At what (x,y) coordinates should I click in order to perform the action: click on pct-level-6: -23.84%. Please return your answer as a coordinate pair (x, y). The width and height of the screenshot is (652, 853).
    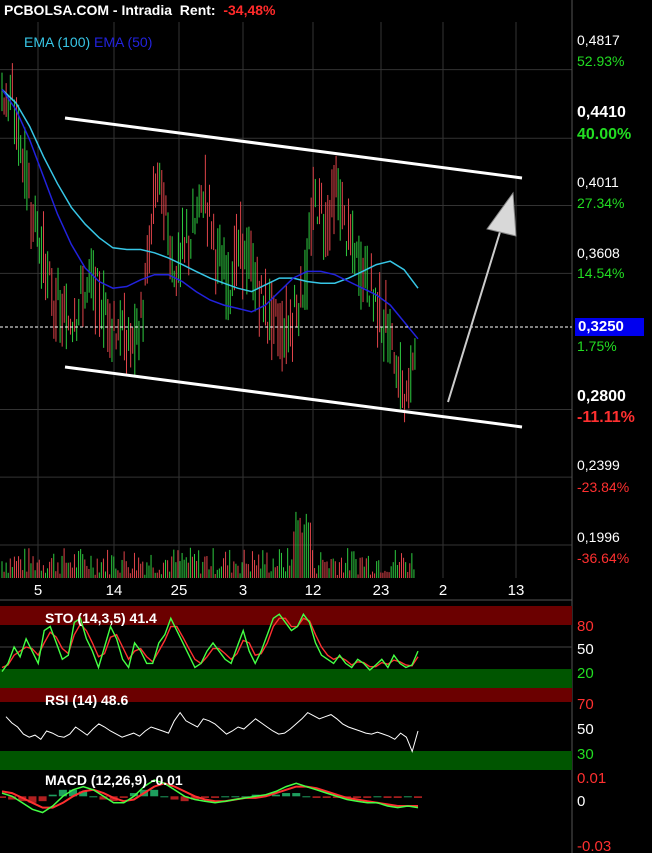
    Looking at the image, I should click on (603, 487).